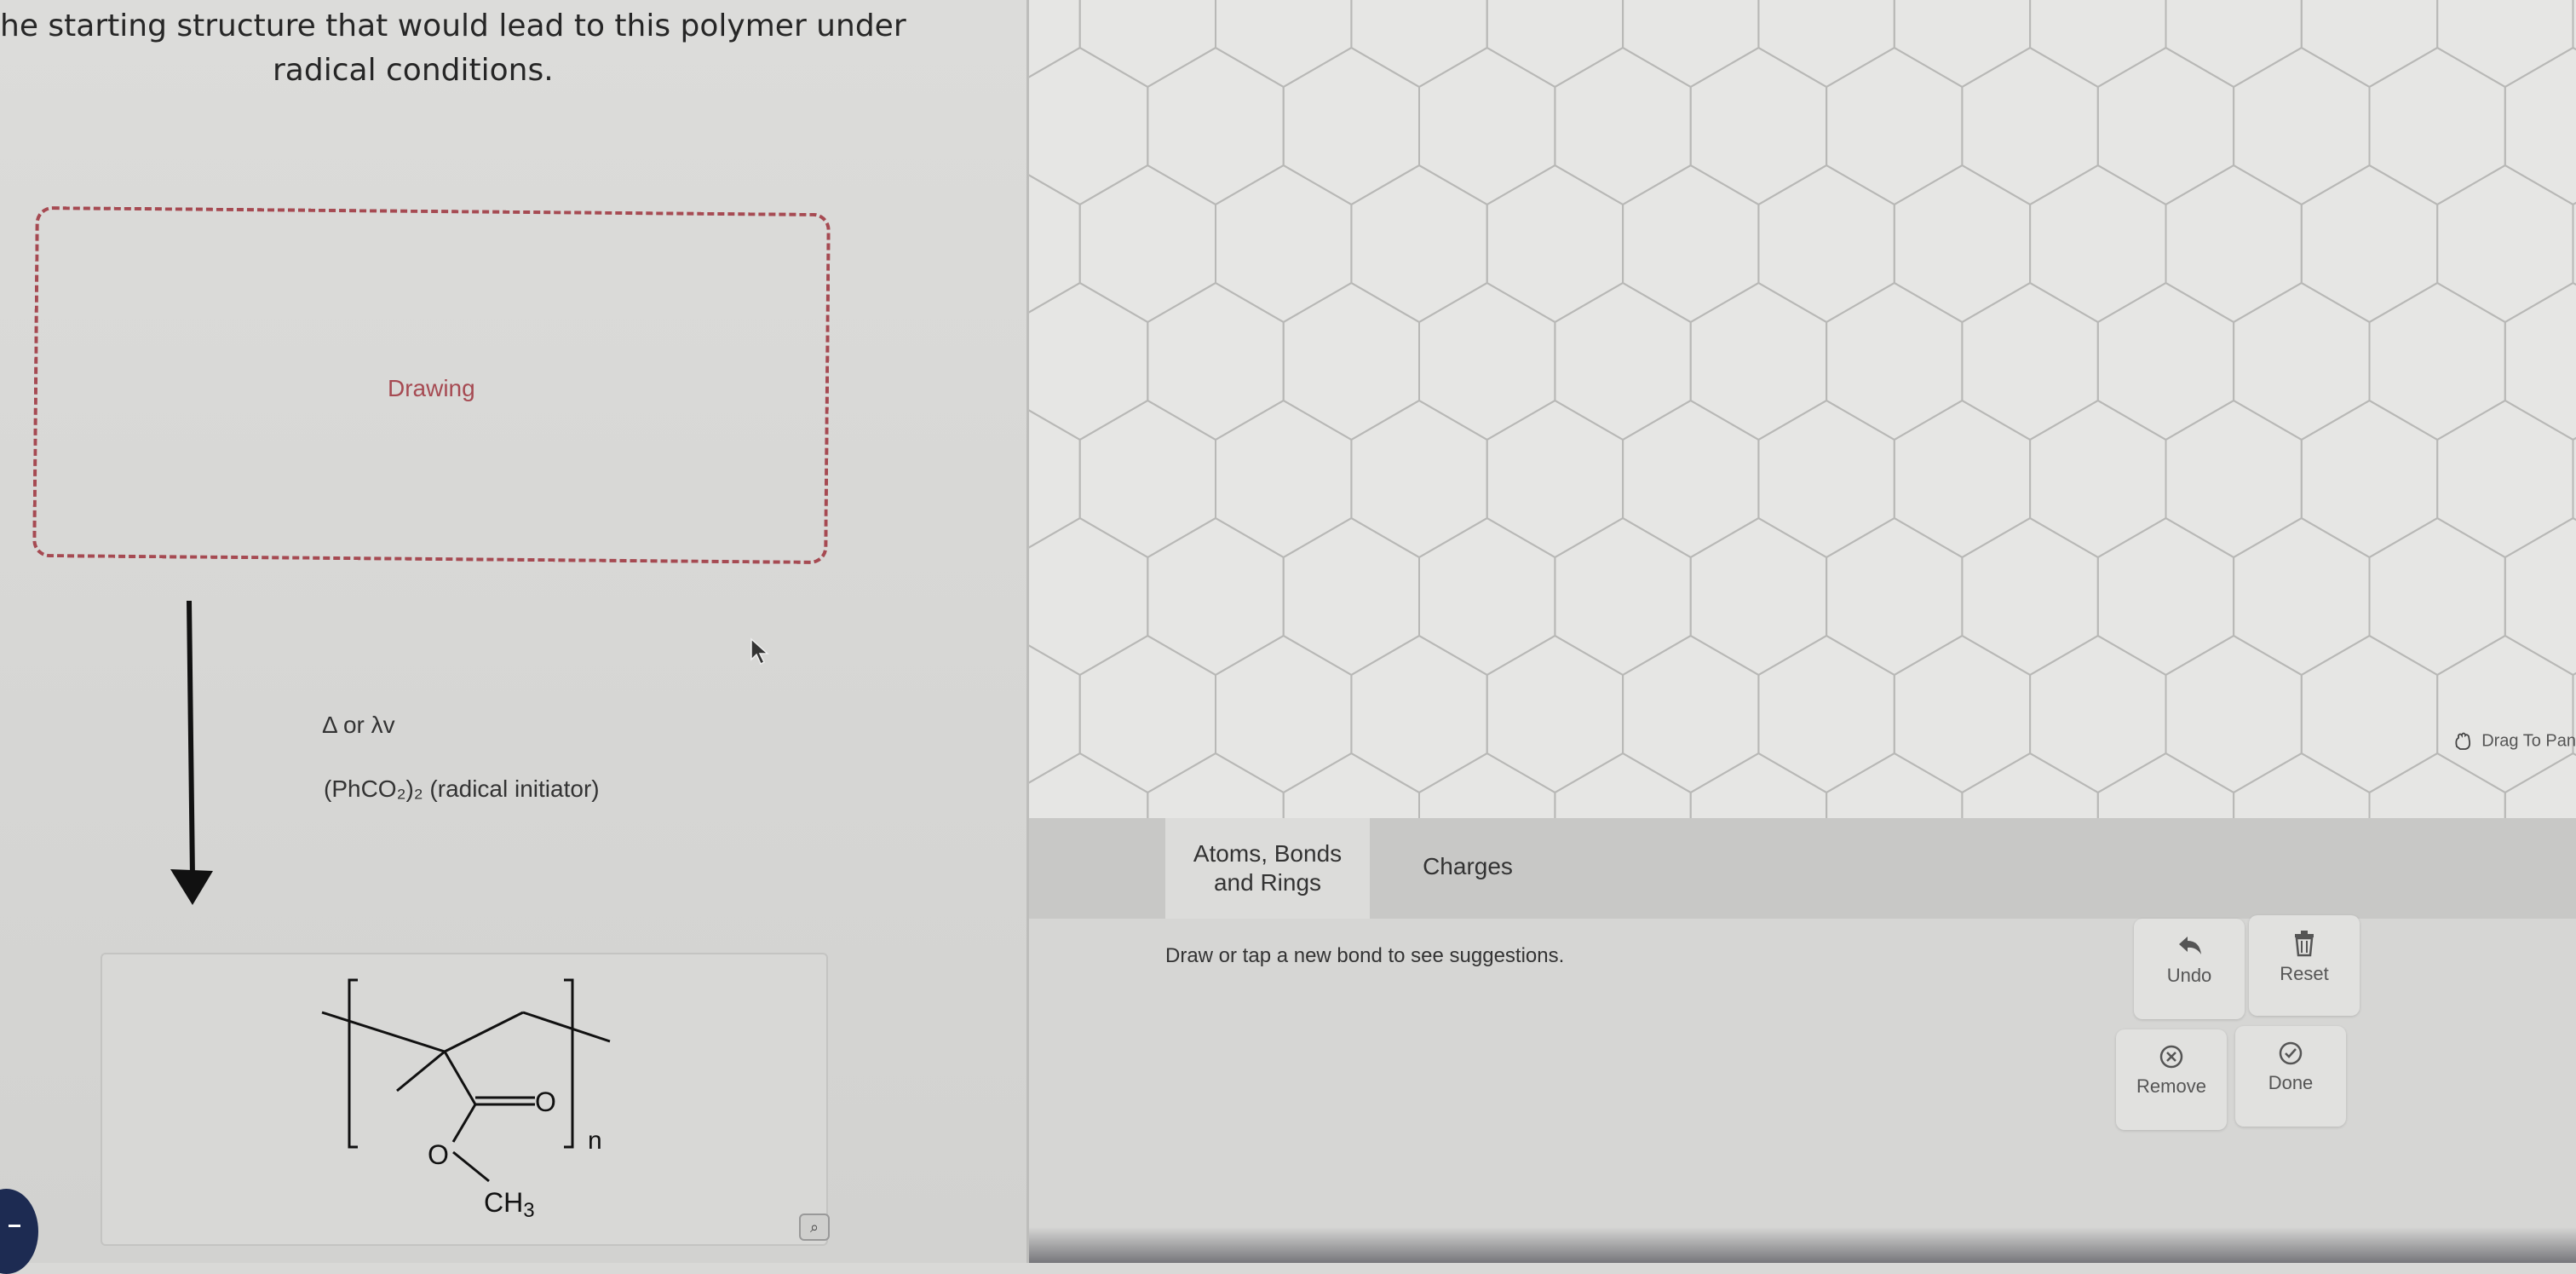 Image resolution: width=2576 pixels, height=1274 pixels. I want to click on polymer-structure: O O CH3 n, so click(494, 1099).